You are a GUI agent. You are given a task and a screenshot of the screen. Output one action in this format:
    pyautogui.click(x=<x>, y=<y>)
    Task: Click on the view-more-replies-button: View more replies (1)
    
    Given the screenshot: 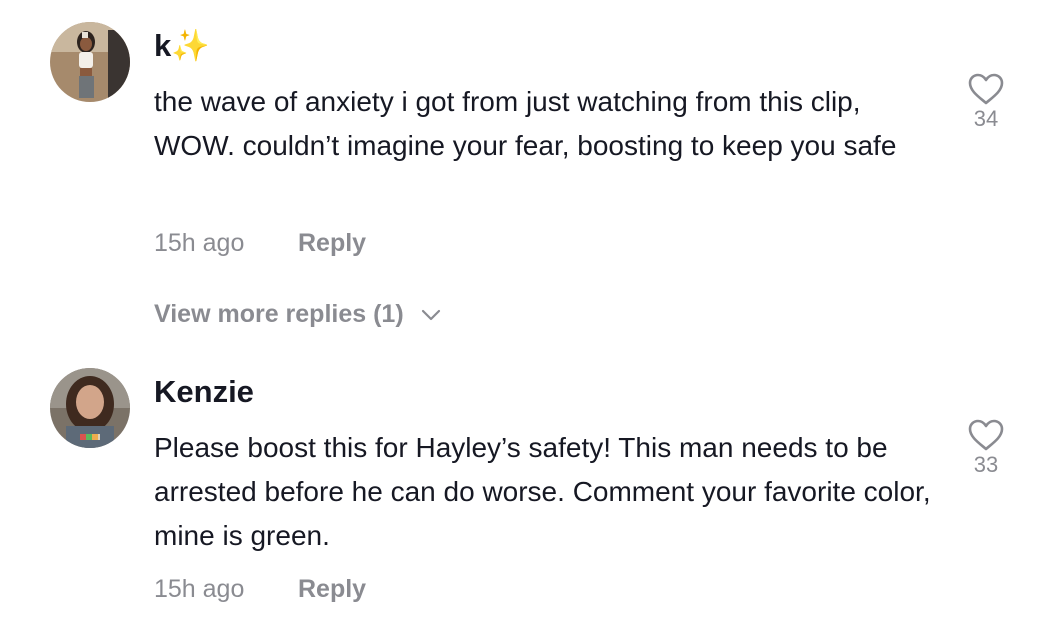 What is the action you would take?
    pyautogui.click(x=297, y=314)
    